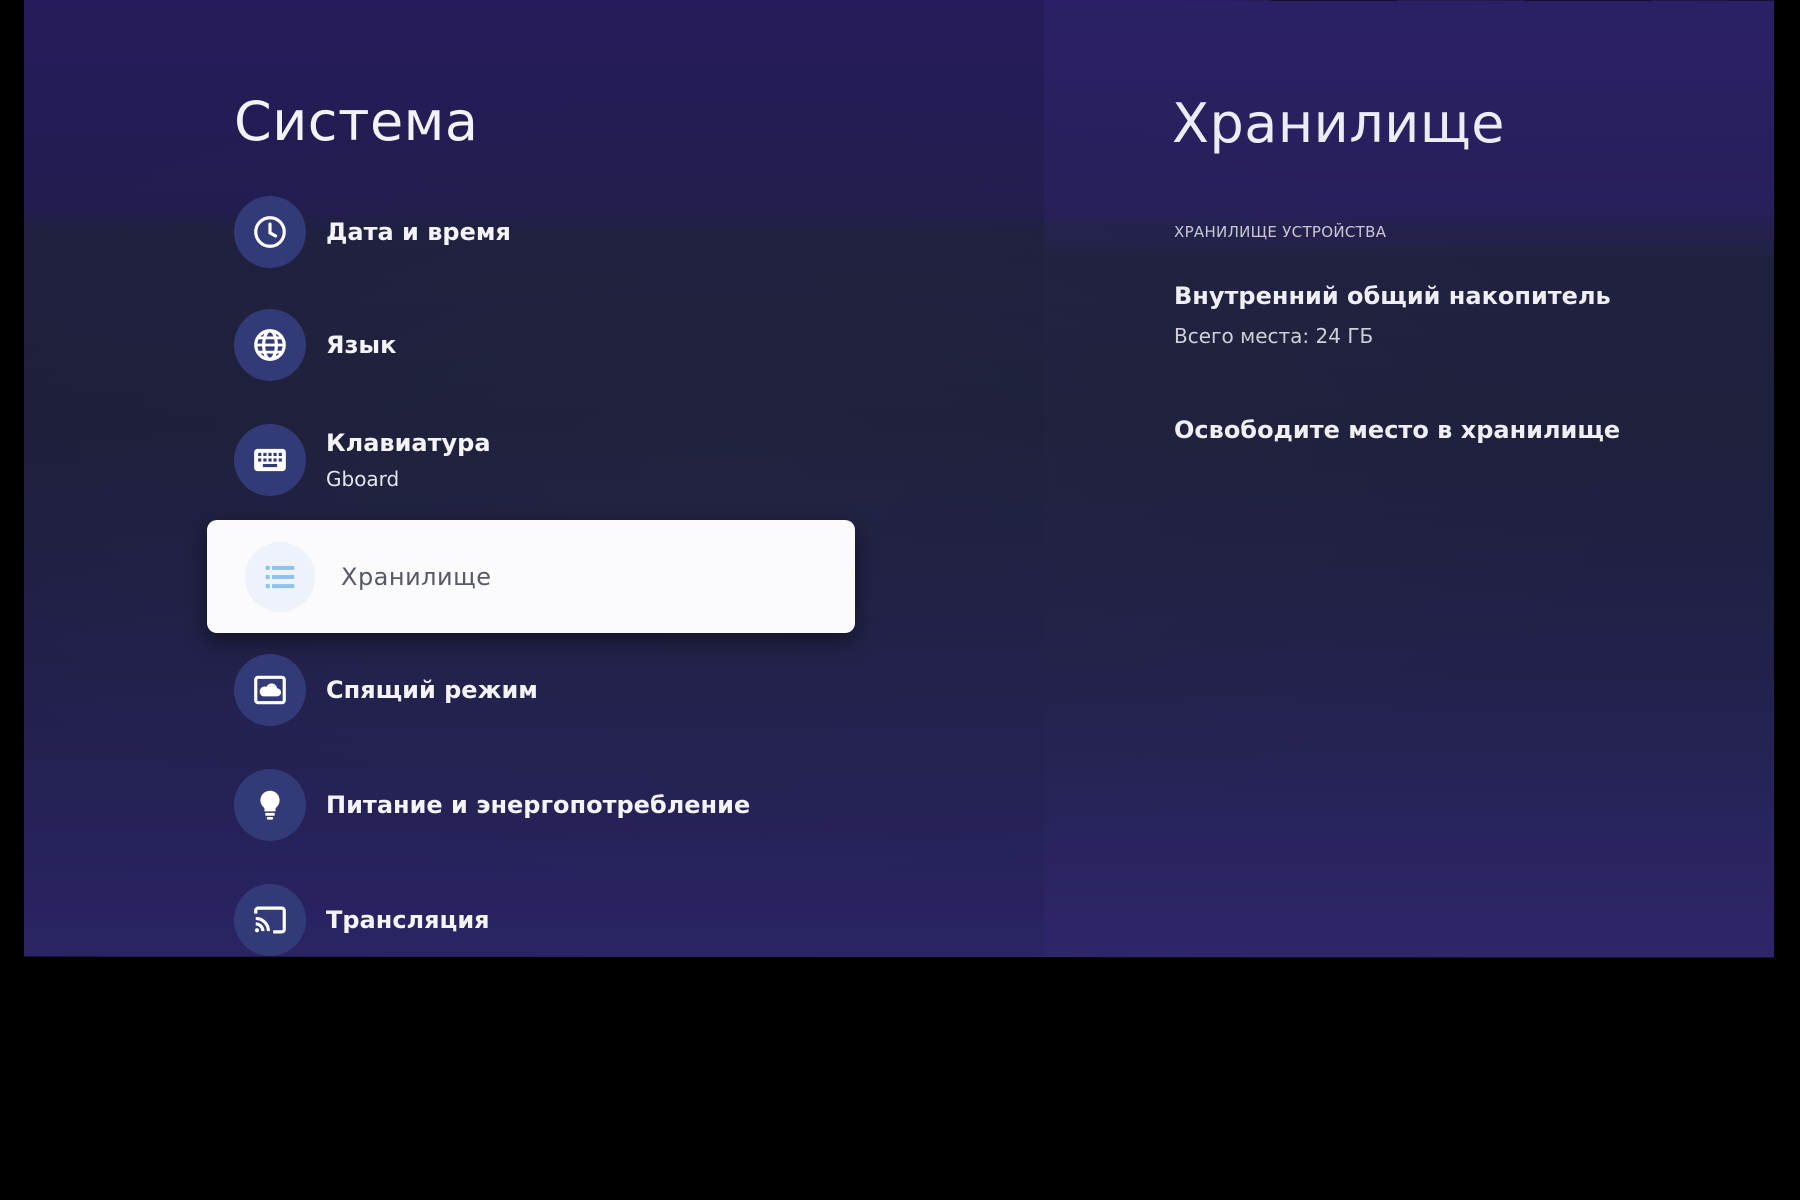  Describe the element at coordinates (416, 576) in the screenshot. I see `menu-item-label: Хранилище` at that location.